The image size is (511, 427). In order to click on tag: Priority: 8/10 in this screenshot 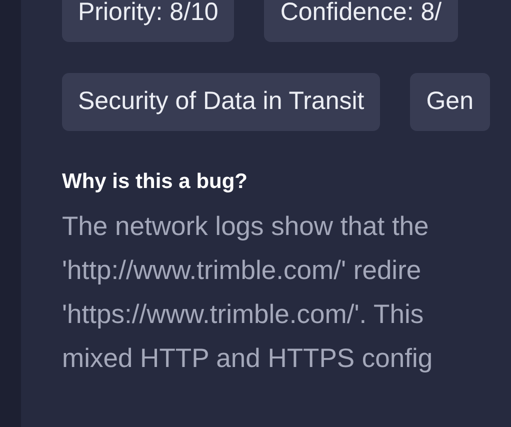, I will do `click(148, 21)`.